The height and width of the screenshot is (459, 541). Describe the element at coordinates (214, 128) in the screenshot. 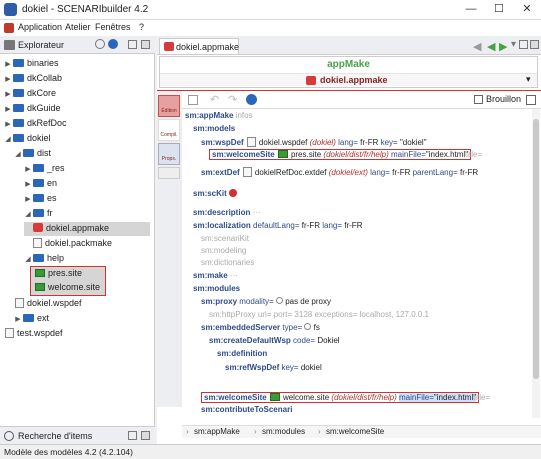

I see `tag: sm:models` at that location.